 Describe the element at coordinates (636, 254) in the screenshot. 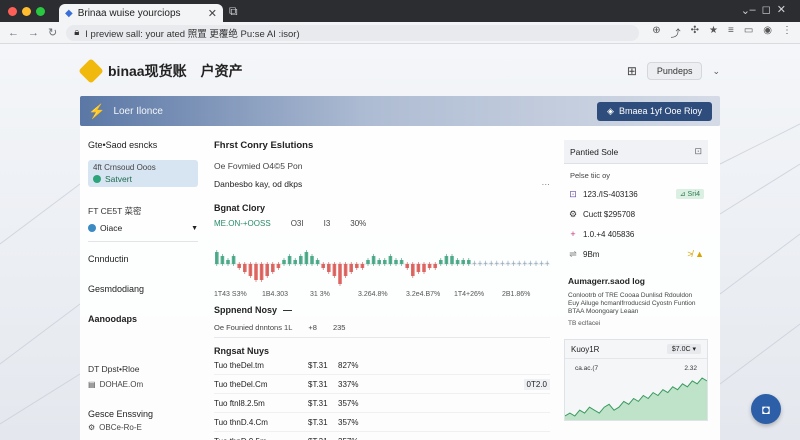

I see `right-stat-row: ⇌ 9Bm ≯ ▲` at that location.